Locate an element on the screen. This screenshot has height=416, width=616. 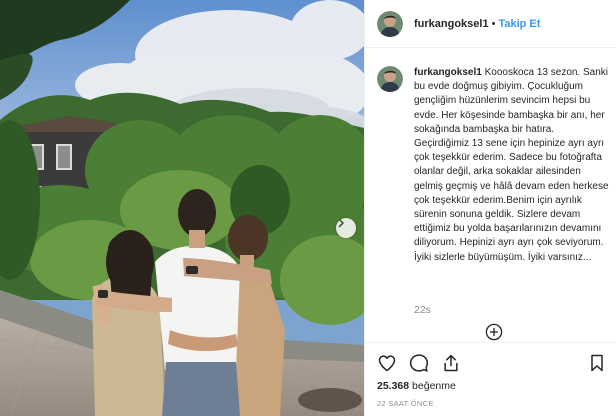
likes-count: 25.368 beğenme is located at coordinates (416, 386).